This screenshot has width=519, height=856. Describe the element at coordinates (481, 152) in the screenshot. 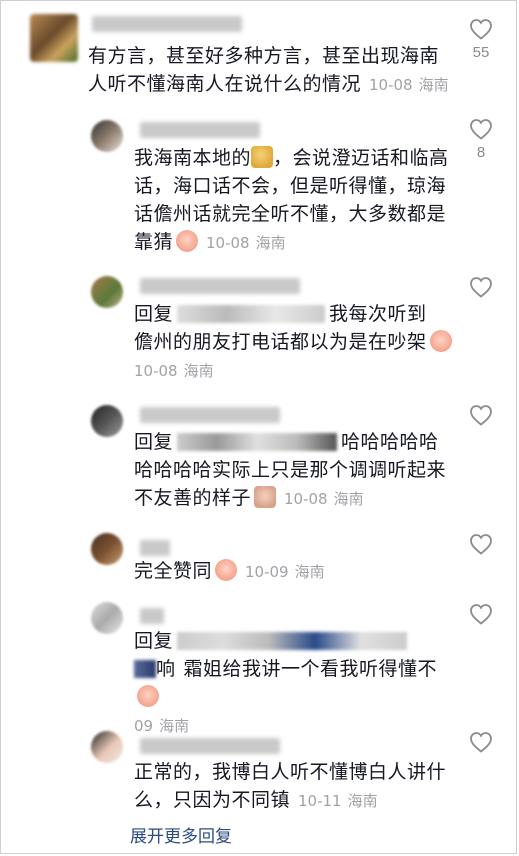

I see `like-count: 8` at that location.